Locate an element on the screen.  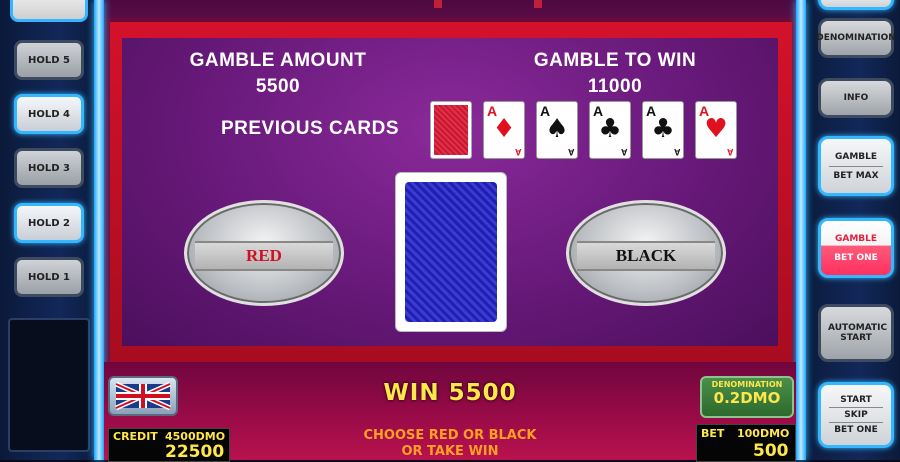
automatic-start-label: AUTOMATIC START is located at coordinates (858, 333).